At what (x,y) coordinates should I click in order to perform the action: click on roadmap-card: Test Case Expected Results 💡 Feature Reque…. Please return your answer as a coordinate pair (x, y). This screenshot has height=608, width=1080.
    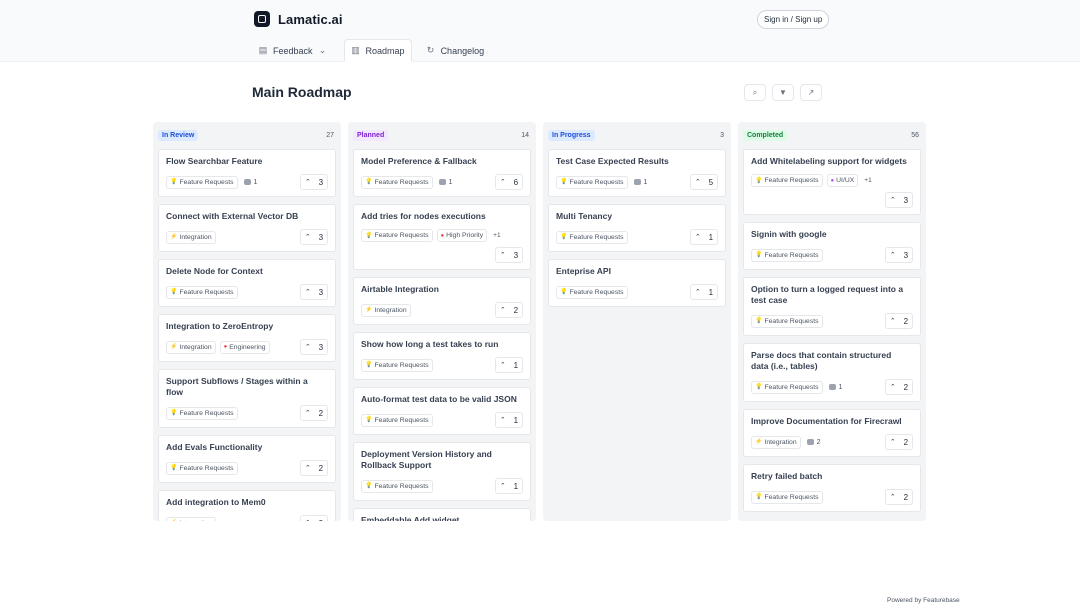
    Looking at the image, I should click on (637, 173).